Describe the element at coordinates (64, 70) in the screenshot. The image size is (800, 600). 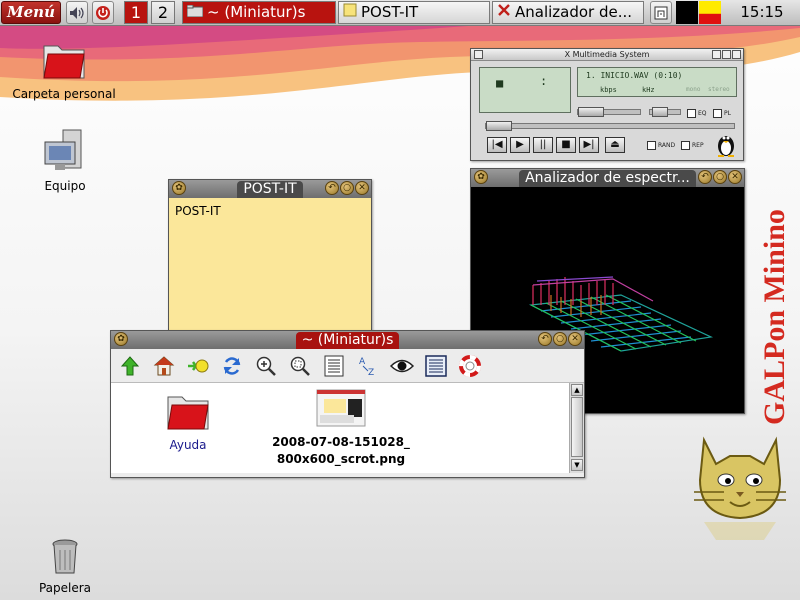
I see `desktop-icon-home: Carpeta personal` at that location.